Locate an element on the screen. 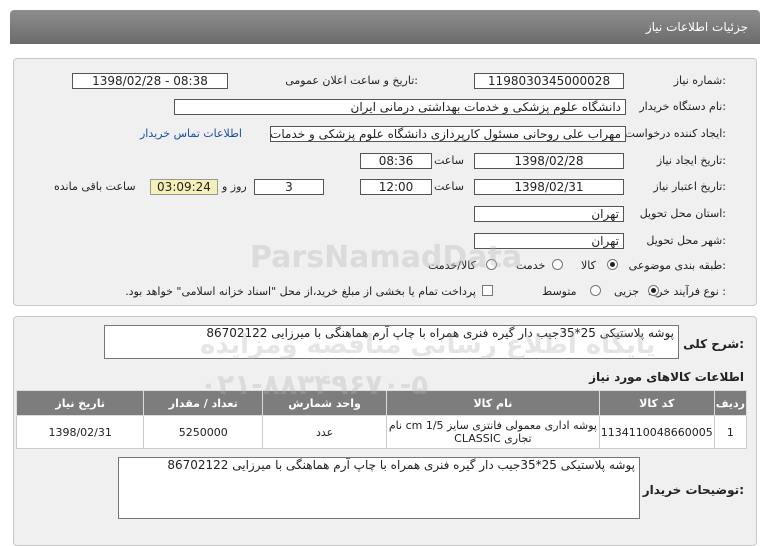 The height and width of the screenshot is (546, 770). purchase-option-minor: جزیی is located at coordinates (627, 291).